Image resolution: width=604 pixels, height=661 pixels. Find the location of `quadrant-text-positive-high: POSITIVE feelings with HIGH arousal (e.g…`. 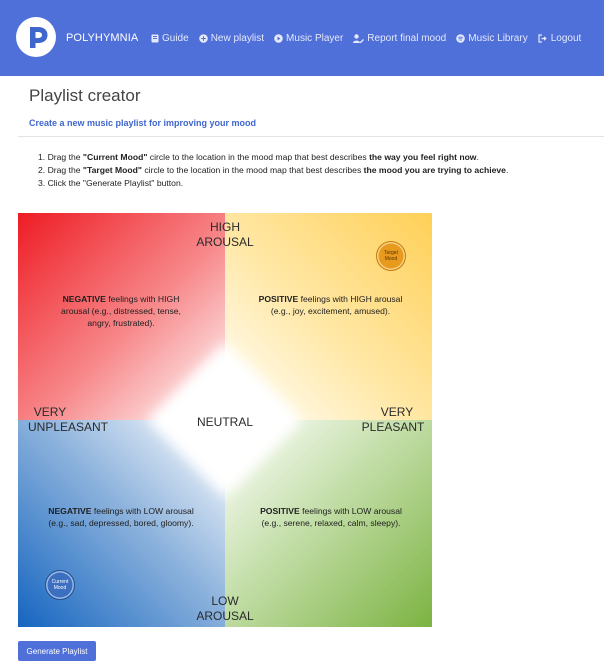

quadrant-text-positive-high: POSITIVE feelings with HIGH arousal (e.g… is located at coordinates (330, 305).